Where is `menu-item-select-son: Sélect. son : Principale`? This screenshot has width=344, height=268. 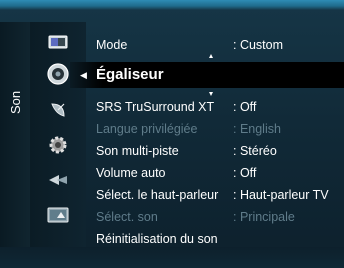 menu-item-select-son: Sélect. son : Principale is located at coordinates (215, 217).